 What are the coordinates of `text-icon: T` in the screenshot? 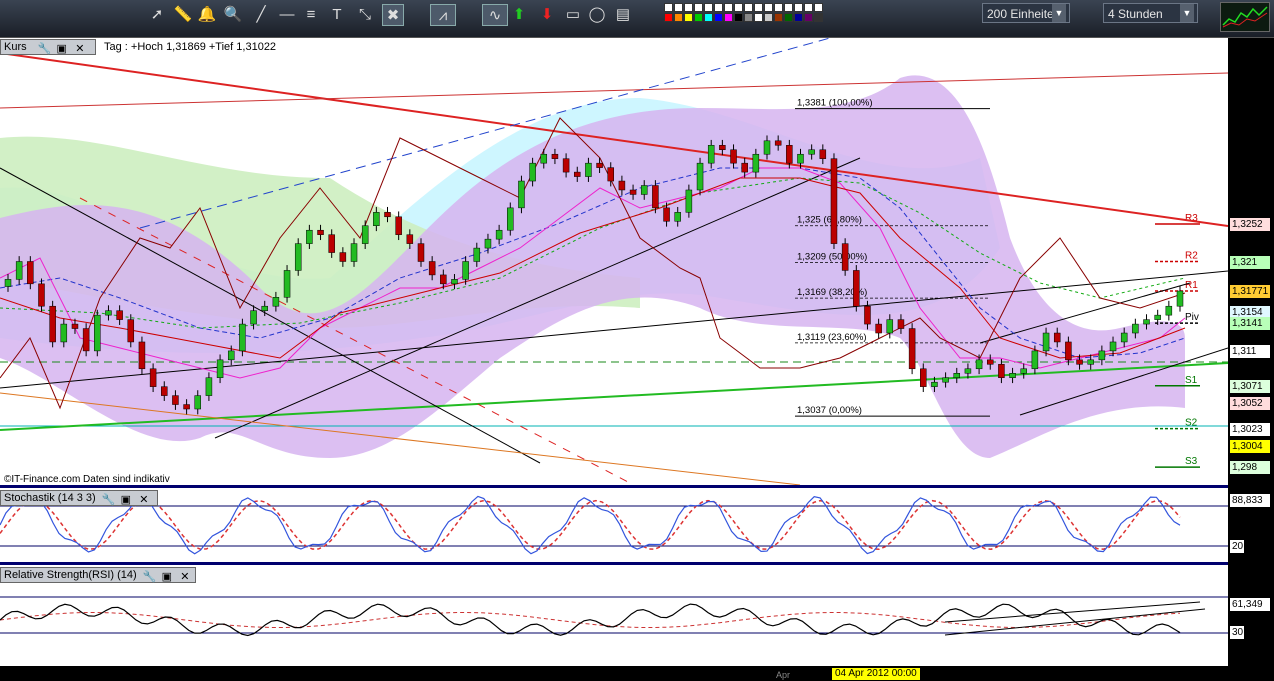 It's located at (337, 15).